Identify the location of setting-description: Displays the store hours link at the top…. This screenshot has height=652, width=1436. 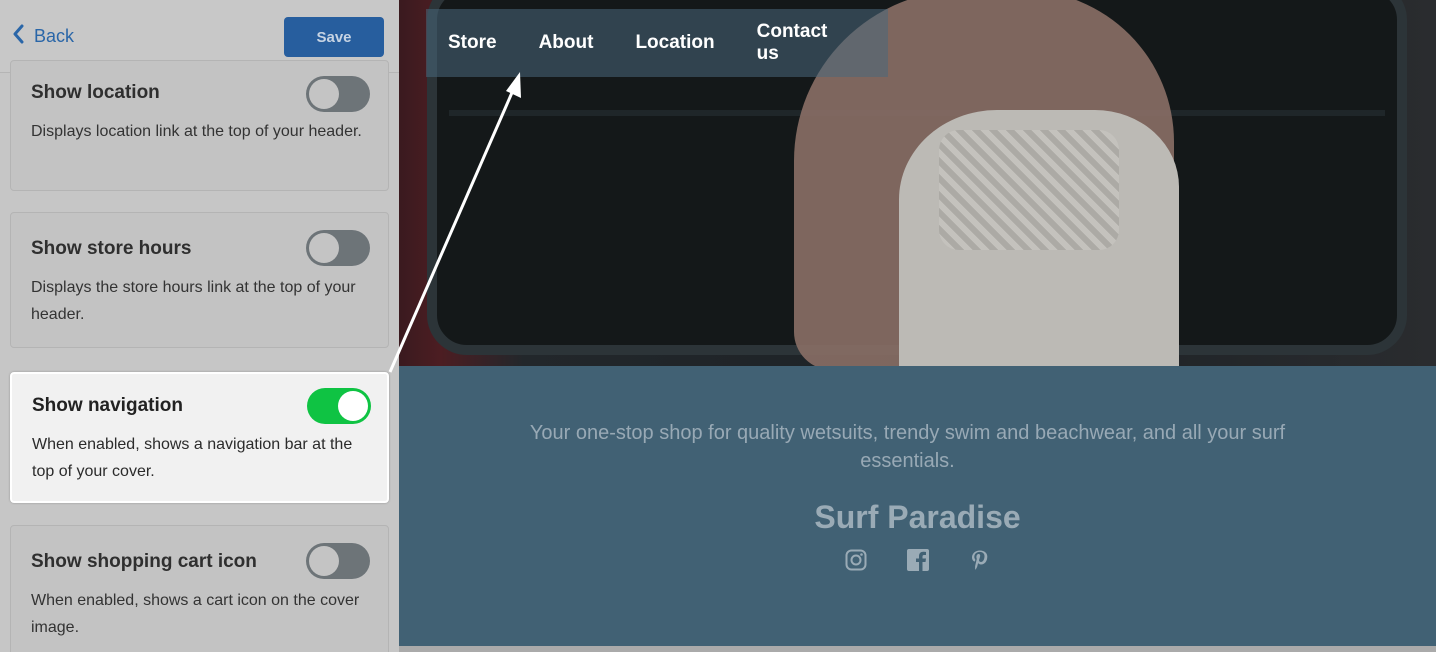
(193, 301).